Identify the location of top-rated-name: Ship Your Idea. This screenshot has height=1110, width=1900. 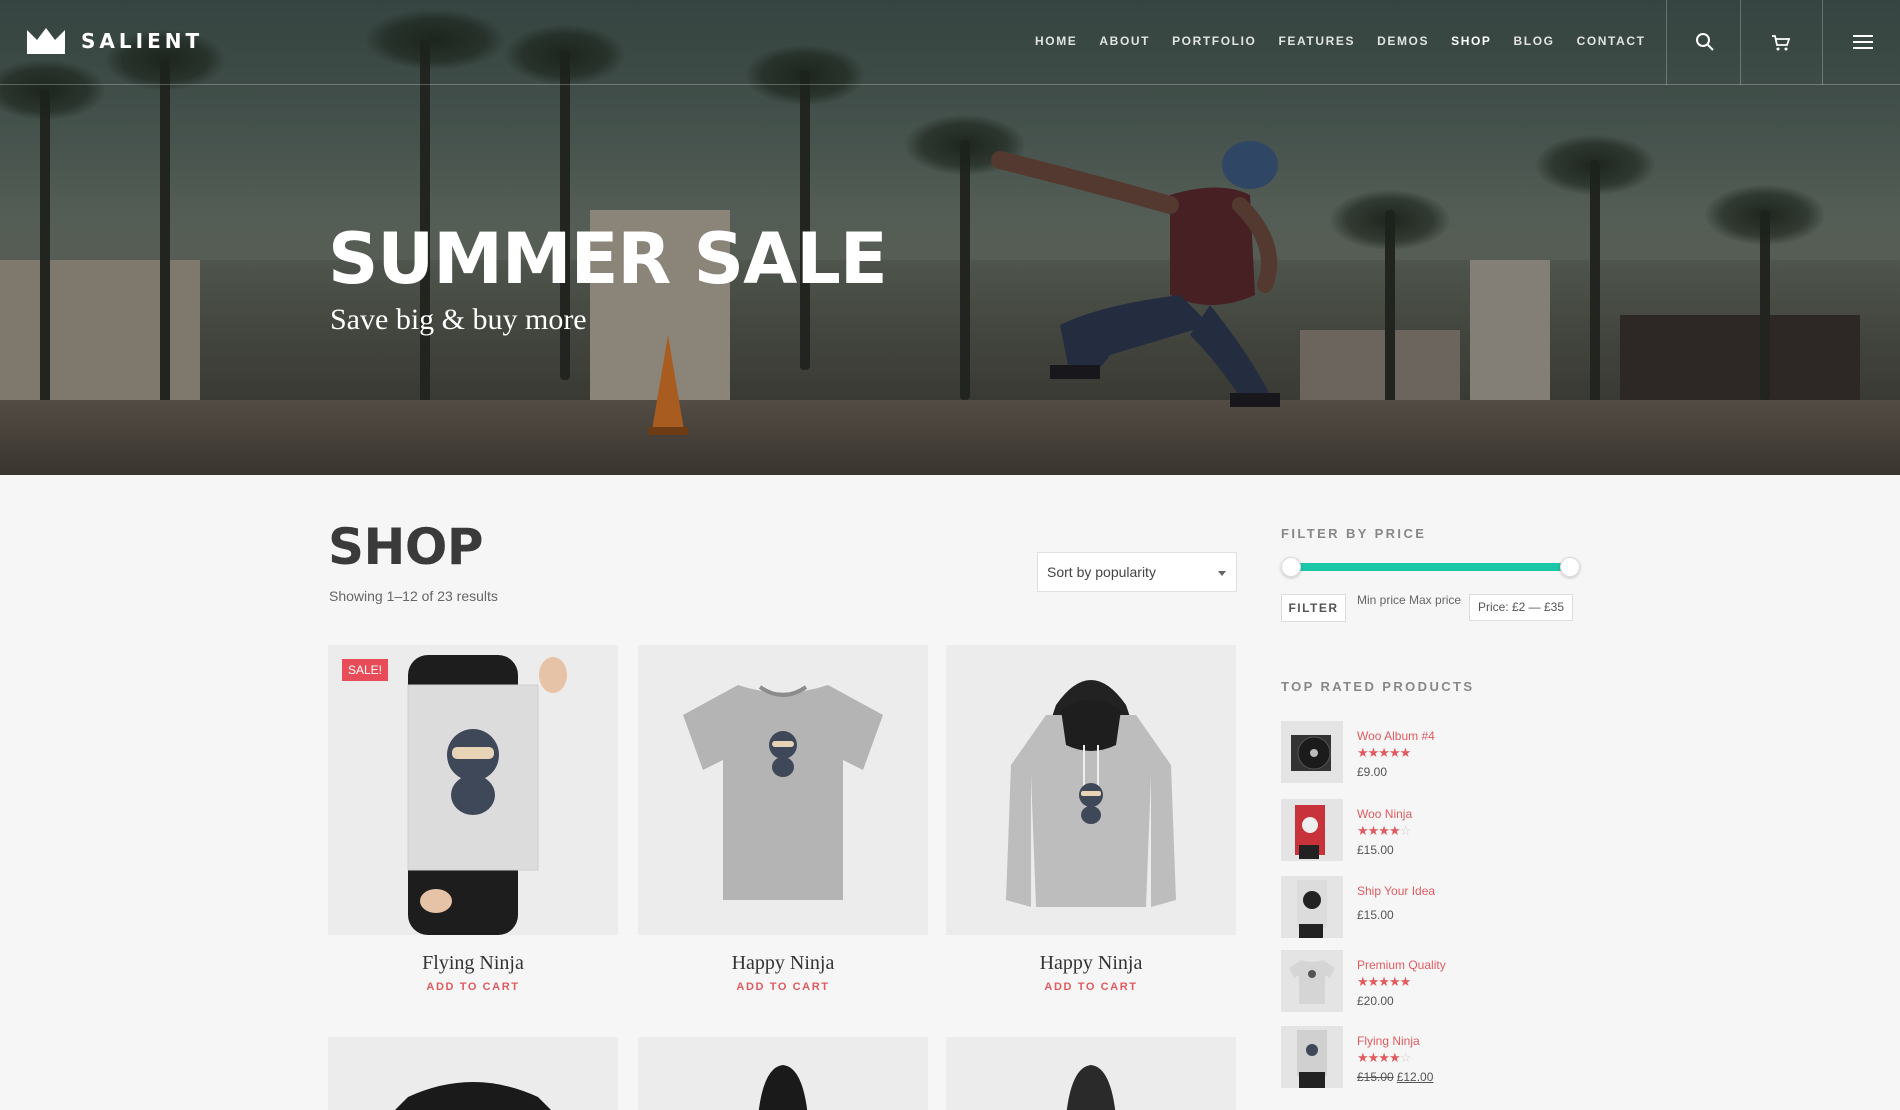
(1396, 891).